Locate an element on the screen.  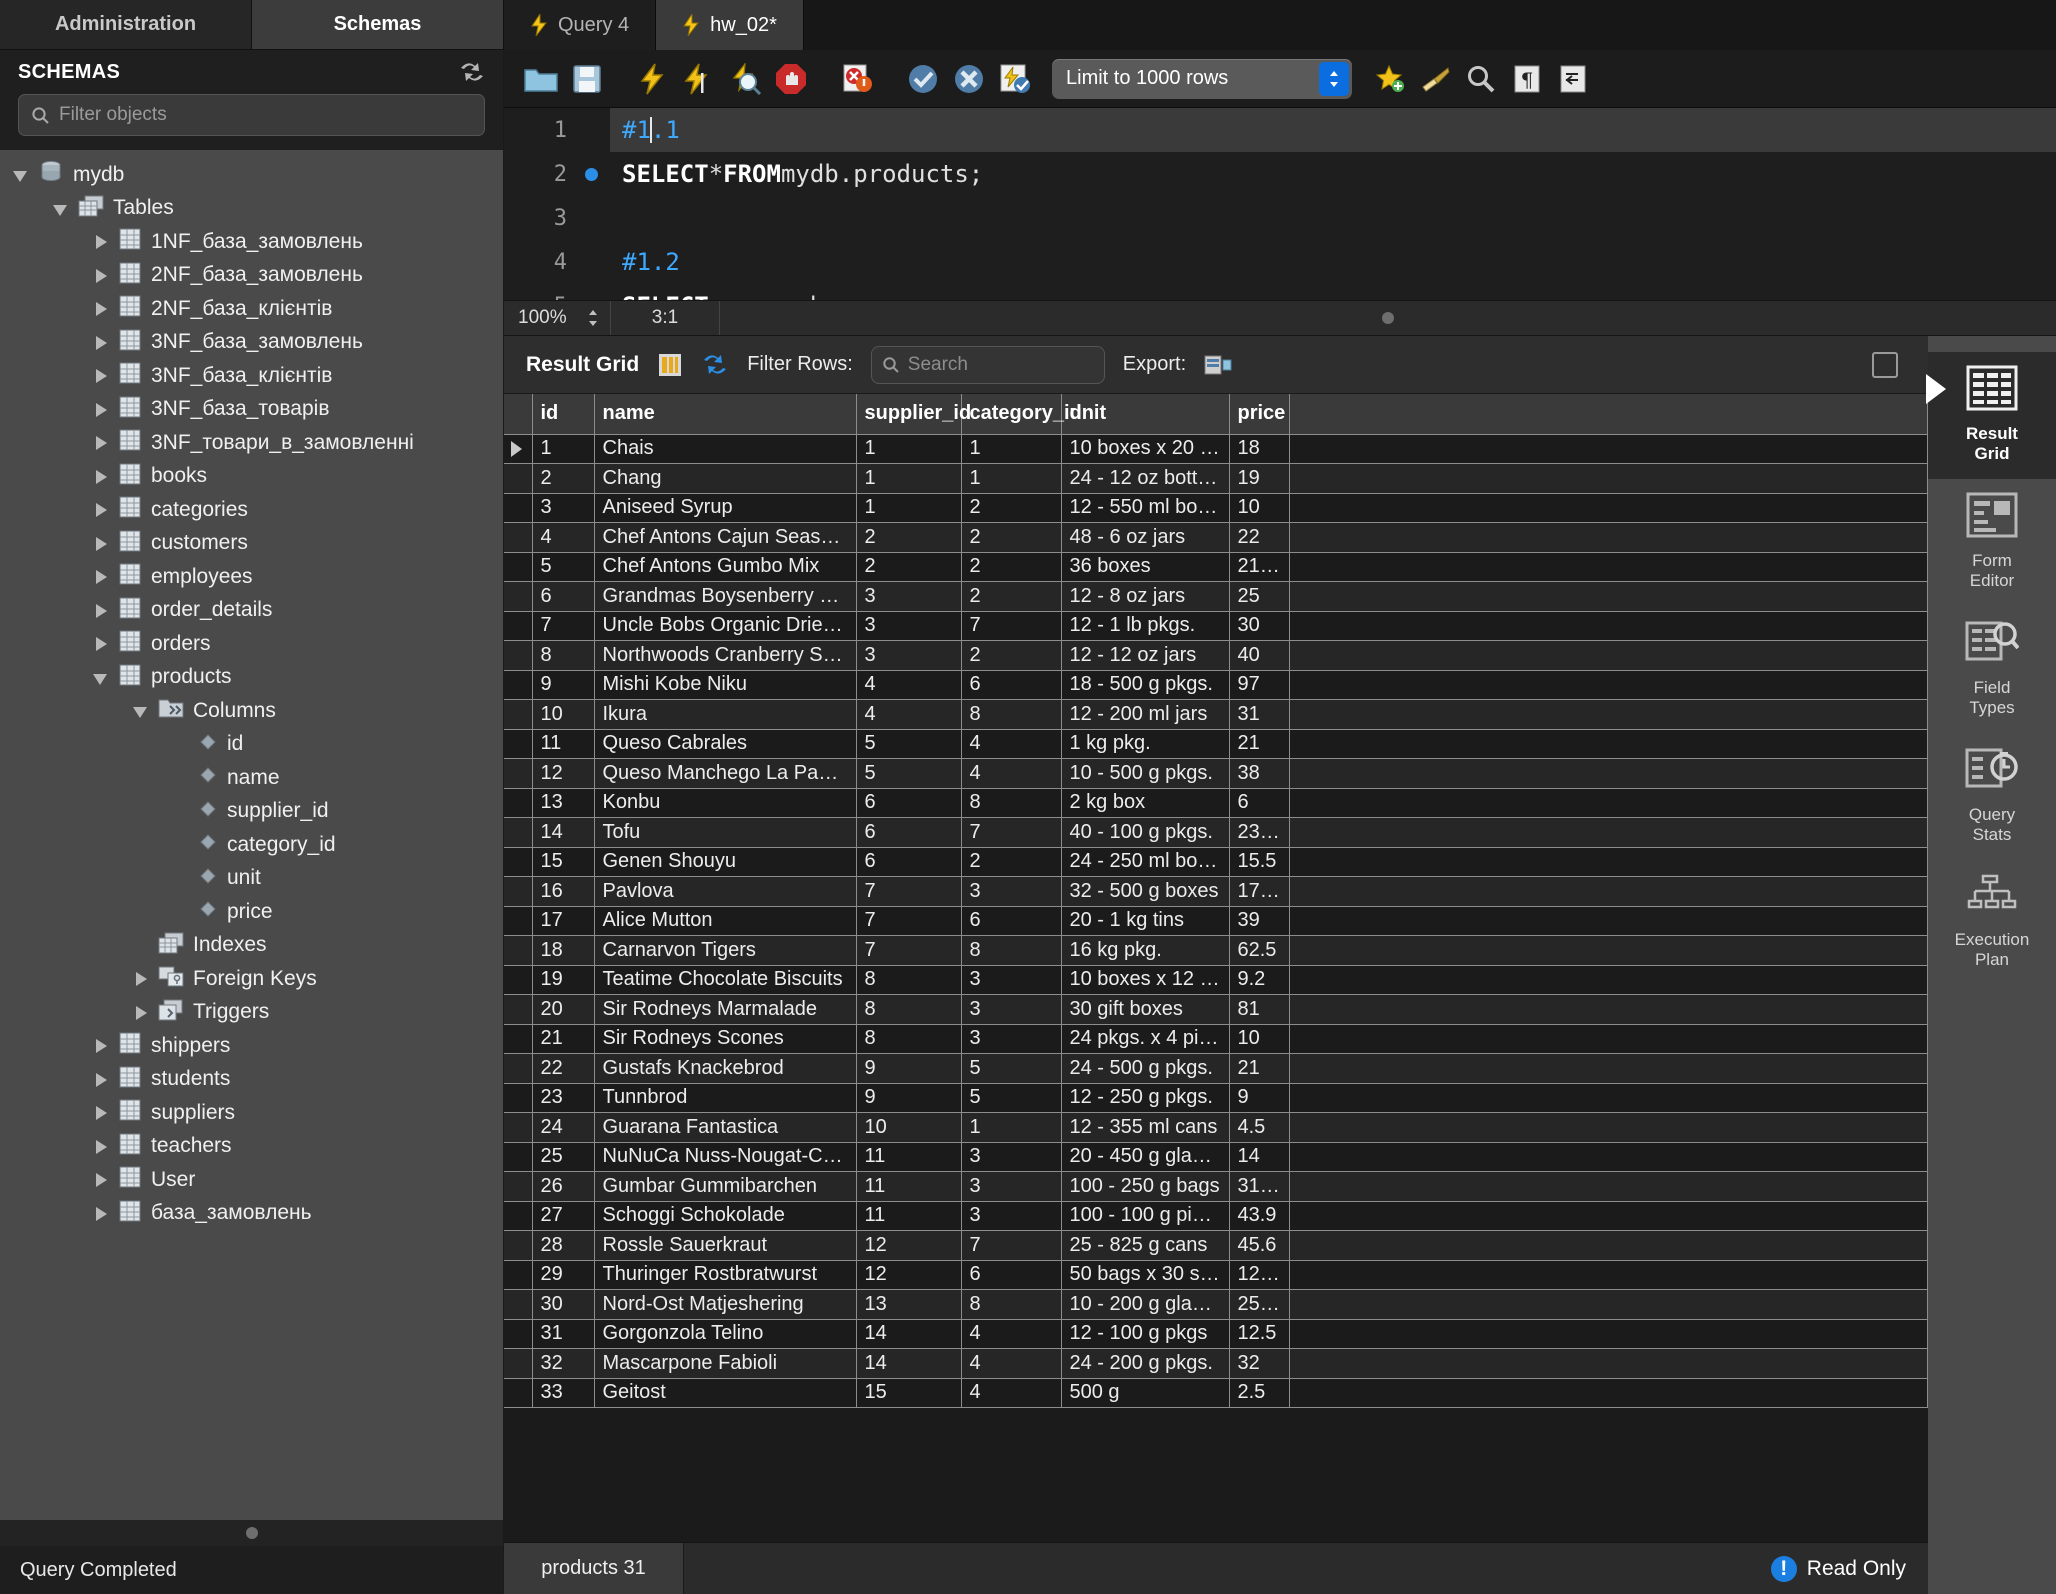
cell-category_id: 8 is located at coordinates (1011, 803).